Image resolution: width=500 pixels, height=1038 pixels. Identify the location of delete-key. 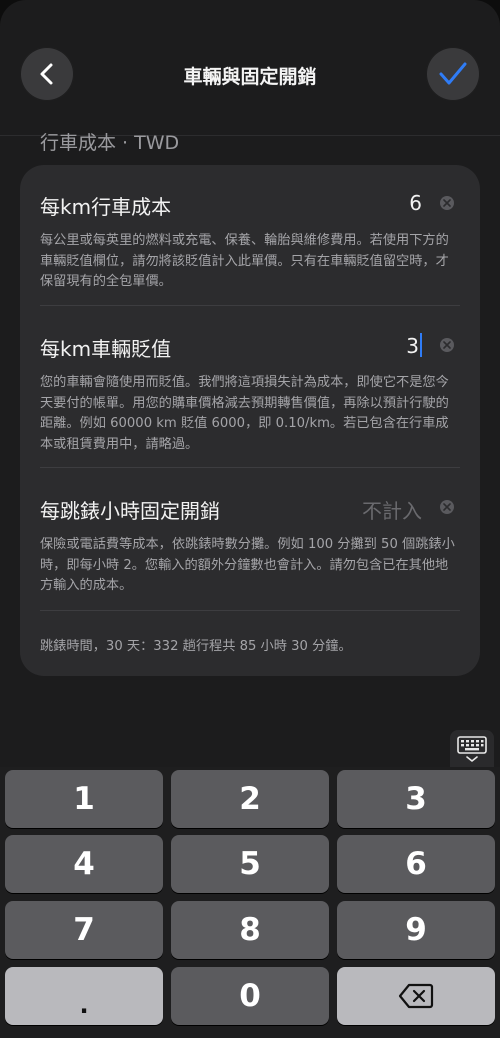
(416, 996).